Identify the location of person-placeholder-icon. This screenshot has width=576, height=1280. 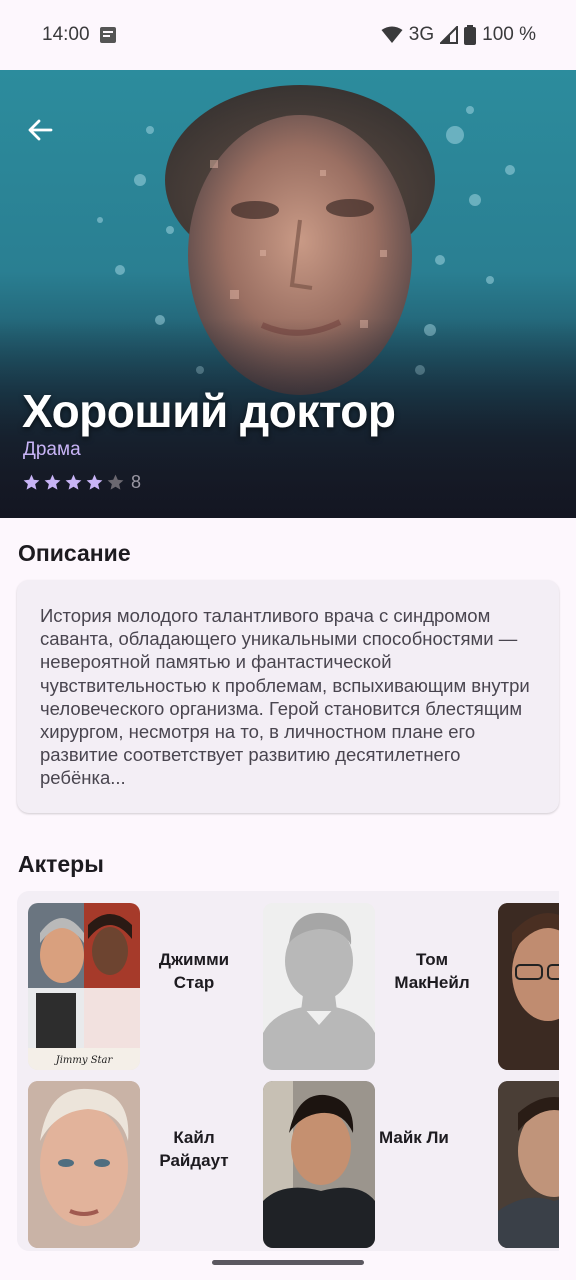
(319, 986).